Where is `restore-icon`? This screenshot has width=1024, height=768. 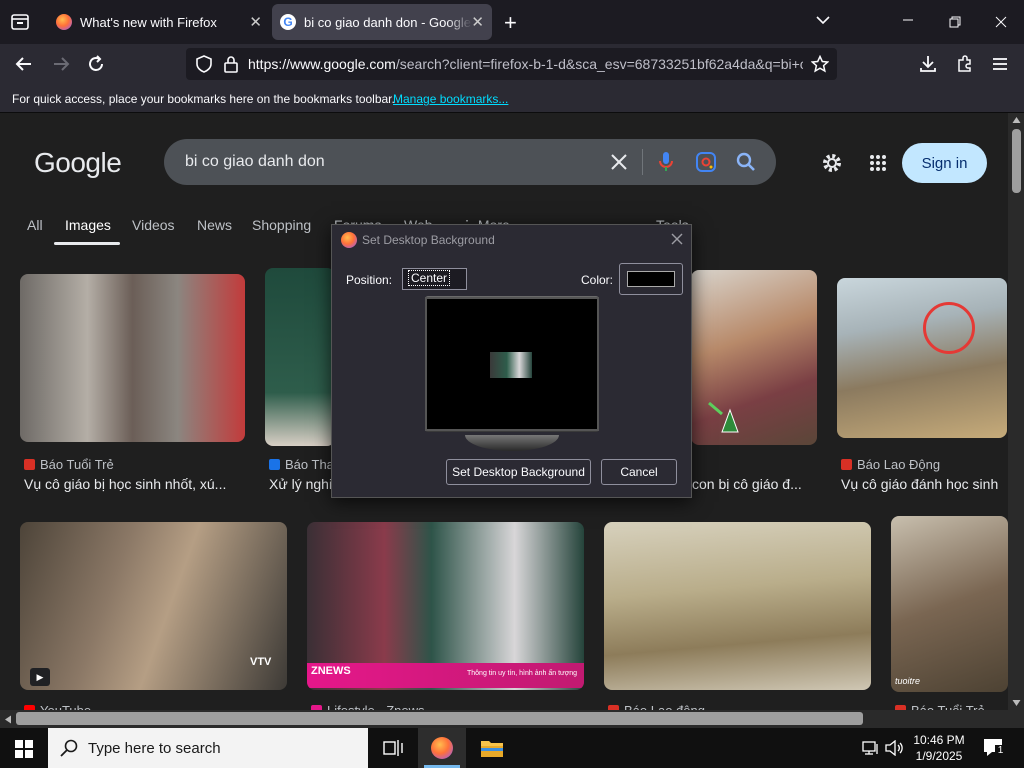
restore-icon is located at coordinates (955, 22).